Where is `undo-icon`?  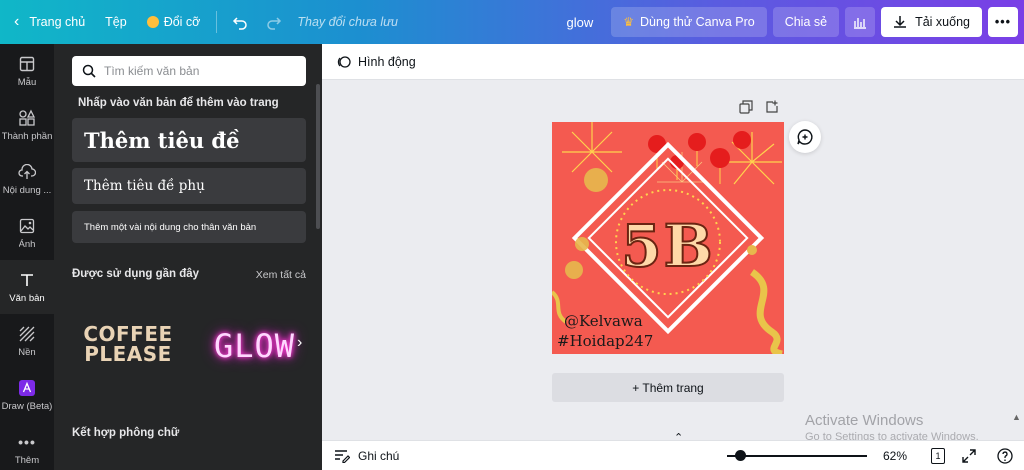
undo-icon is located at coordinates (240, 23).